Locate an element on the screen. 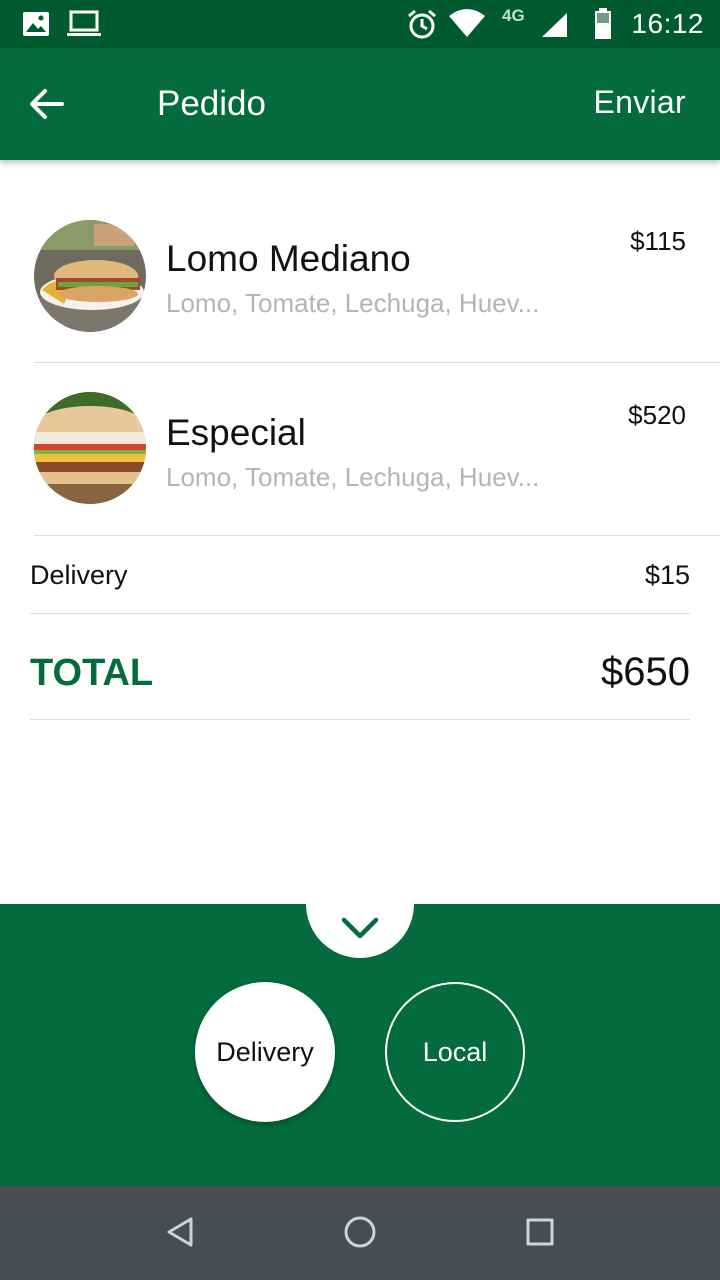 Image resolution: width=720 pixels, height=1280 pixels. item-price: $520 is located at coordinates (657, 415).